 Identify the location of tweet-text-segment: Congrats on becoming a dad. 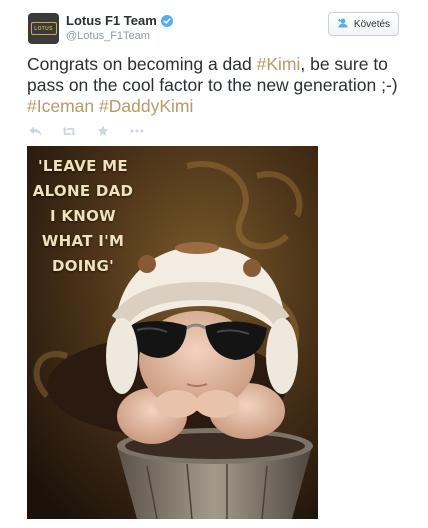
(142, 64).